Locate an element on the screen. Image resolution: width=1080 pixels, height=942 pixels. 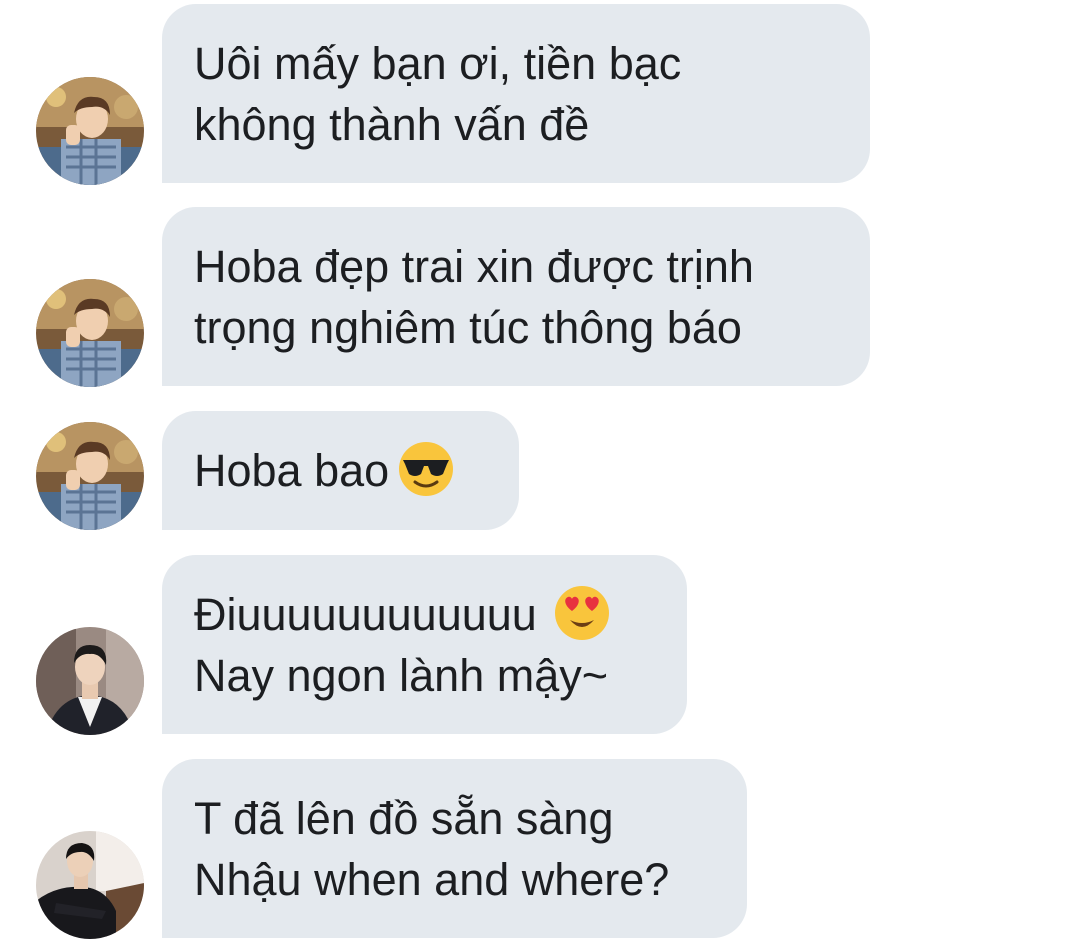
message-text: Điuuuuuuuuuuuu is located at coordinates (365, 614).